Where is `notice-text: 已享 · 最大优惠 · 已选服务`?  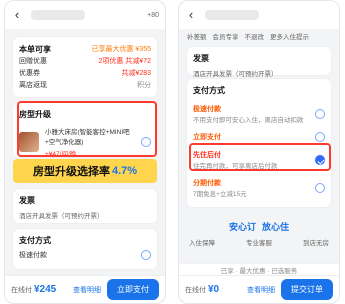
notice-text: 已享 · 最大优惠 · 已选服务 is located at coordinates (259, 271).